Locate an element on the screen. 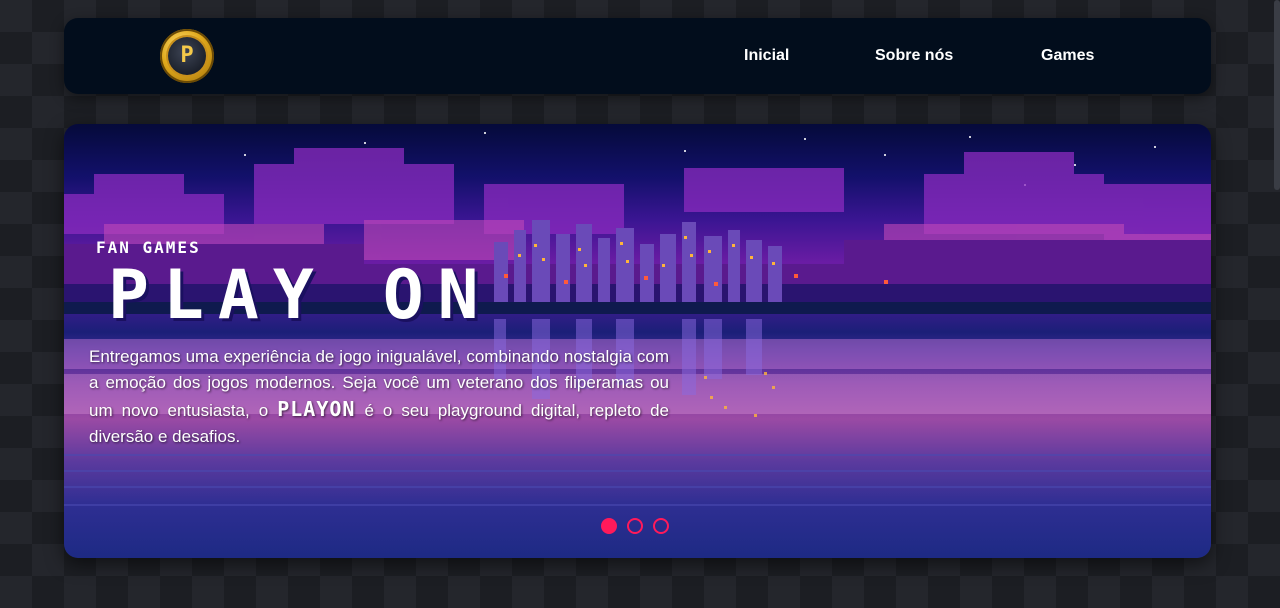  playon-logo-icon: P is located at coordinates (187, 56).